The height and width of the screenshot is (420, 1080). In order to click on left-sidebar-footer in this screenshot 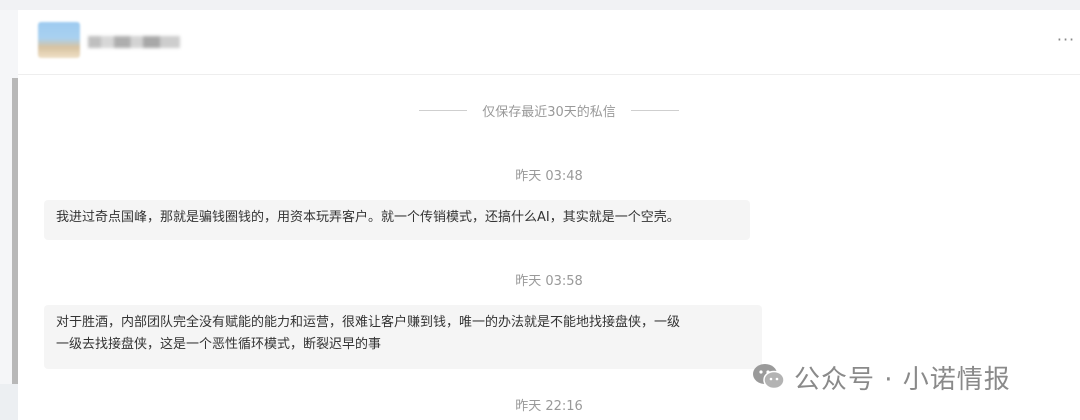, I will do `click(9, 402)`.